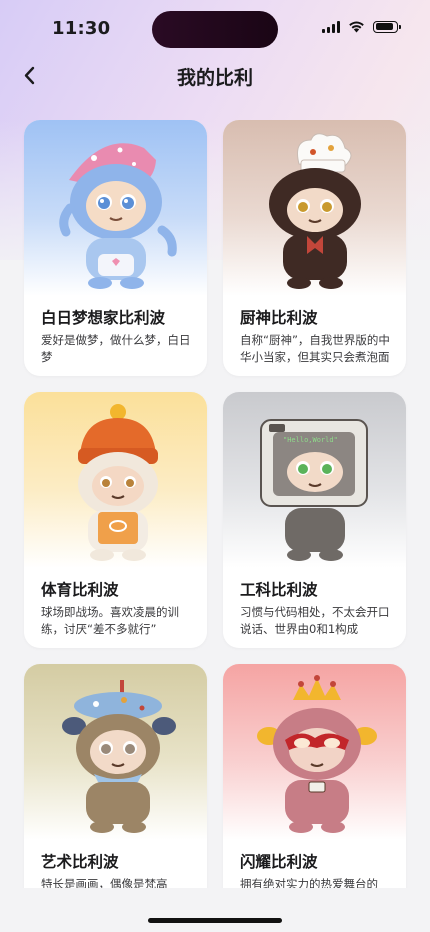 The width and height of the screenshot is (430, 932). What do you see at coordinates (116, 348) in the screenshot?
I see `character-description: 爱好是做梦，做什么梦，白日梦` at bounding box center [116, 348].